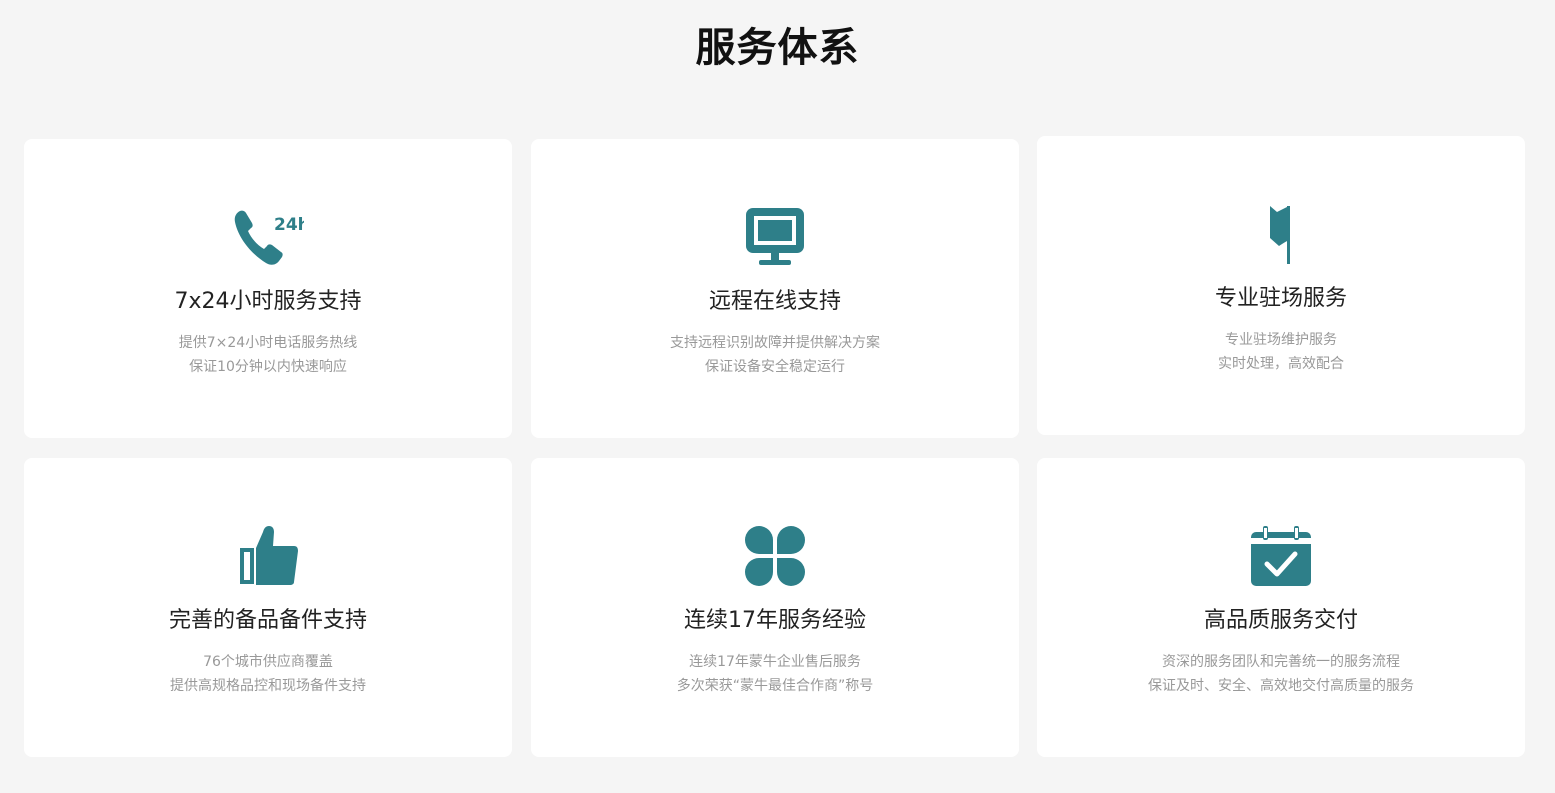  Describe the element at coordinates (268, 367) in the screenshot. I see `card-desc-line-2: 保证10分钟以内快速响应` at that location.